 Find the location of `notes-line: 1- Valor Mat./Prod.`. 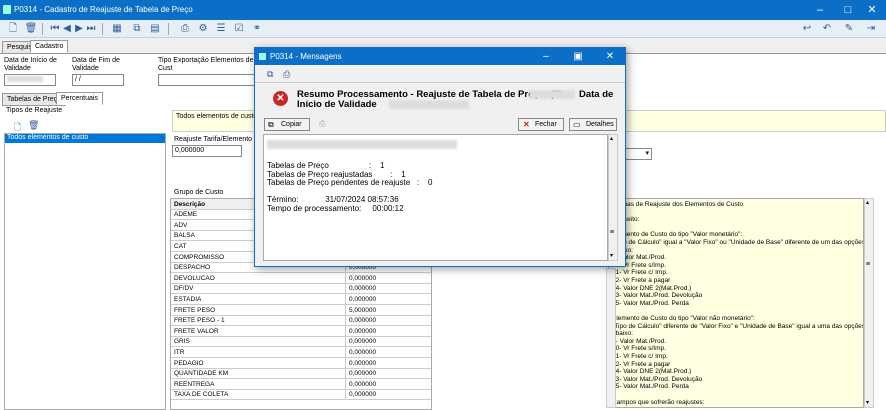

notes-line: 1- Valor Mat./Prod. is located at coordinates (639, 341).